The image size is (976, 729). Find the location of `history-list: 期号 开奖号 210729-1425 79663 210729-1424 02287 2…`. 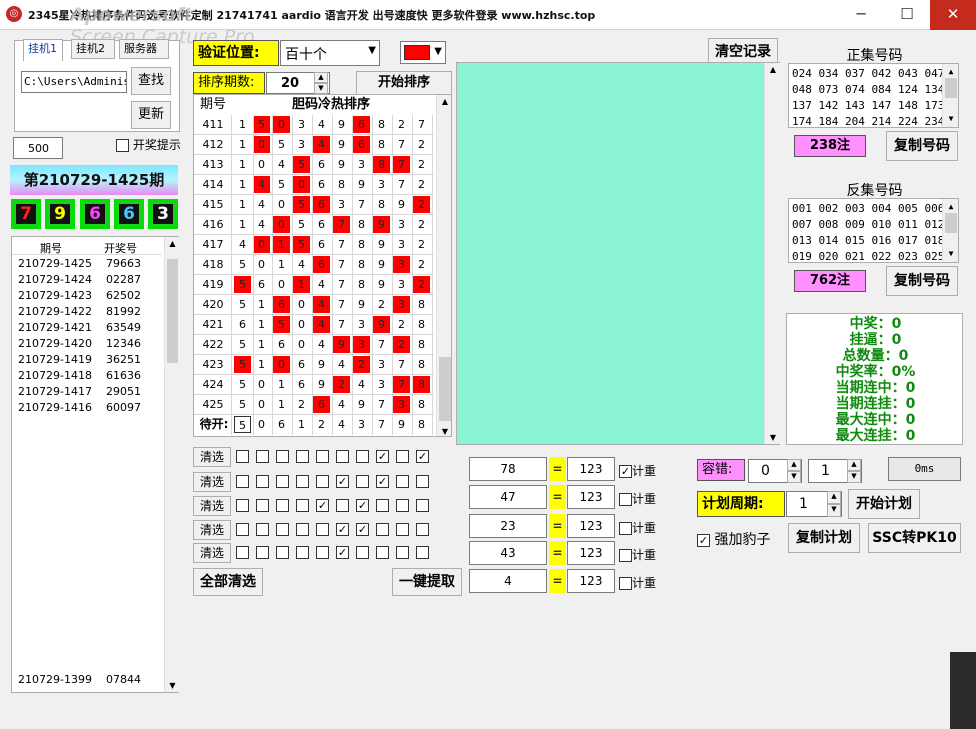

history-list: 期号 开奖号 210729-1425 79663 210729-1424 02287 2… is located at coordinates (95, 464).